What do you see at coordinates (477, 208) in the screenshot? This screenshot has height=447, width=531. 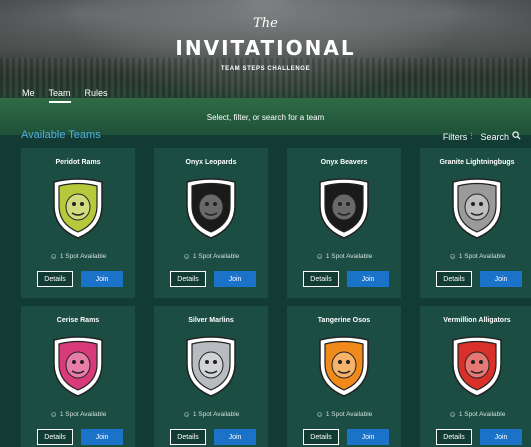 I see `lightningbug-icon` at bounding box center [477, 208].